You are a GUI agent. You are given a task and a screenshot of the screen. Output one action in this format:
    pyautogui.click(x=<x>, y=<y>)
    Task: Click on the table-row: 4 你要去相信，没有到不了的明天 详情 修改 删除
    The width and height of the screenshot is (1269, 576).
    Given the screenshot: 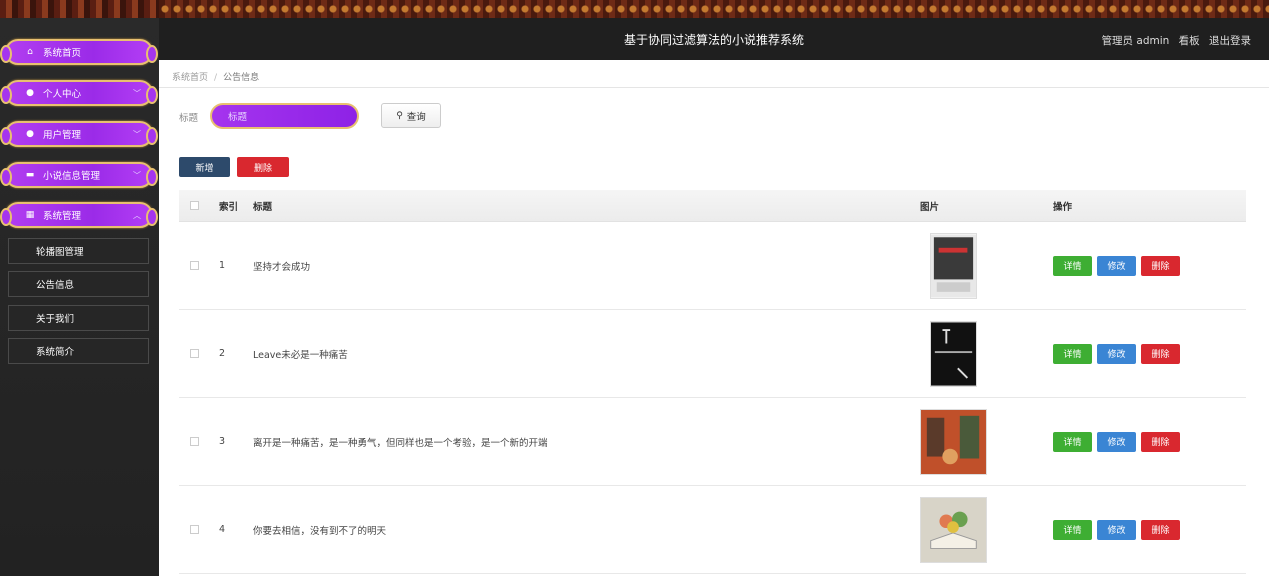 What is the action you would take?
    pyautogui.click(x=712, y=530)
    